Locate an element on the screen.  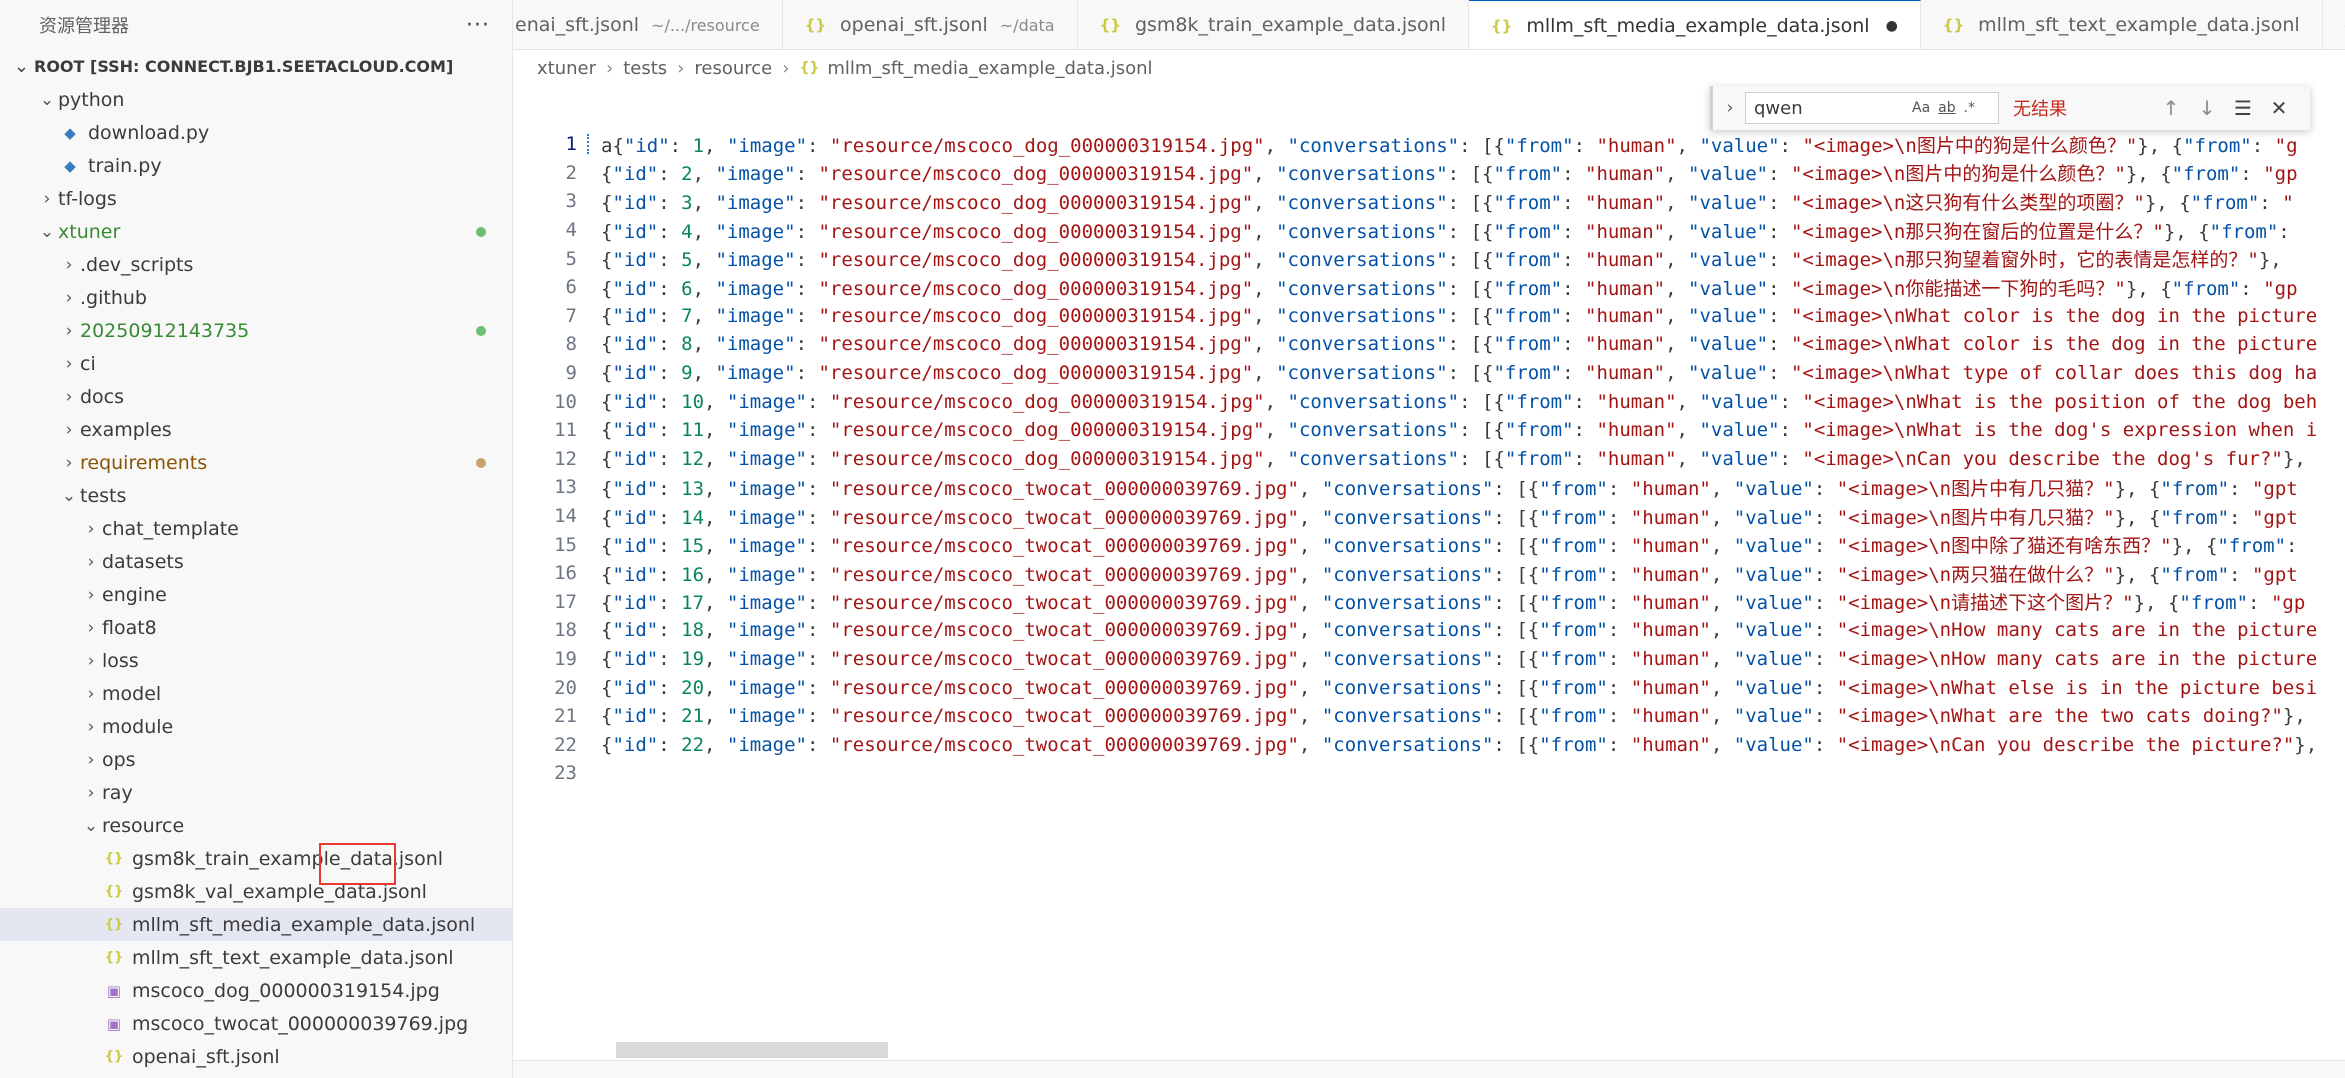
line-number: 6 is located at coordinates (571, 287).